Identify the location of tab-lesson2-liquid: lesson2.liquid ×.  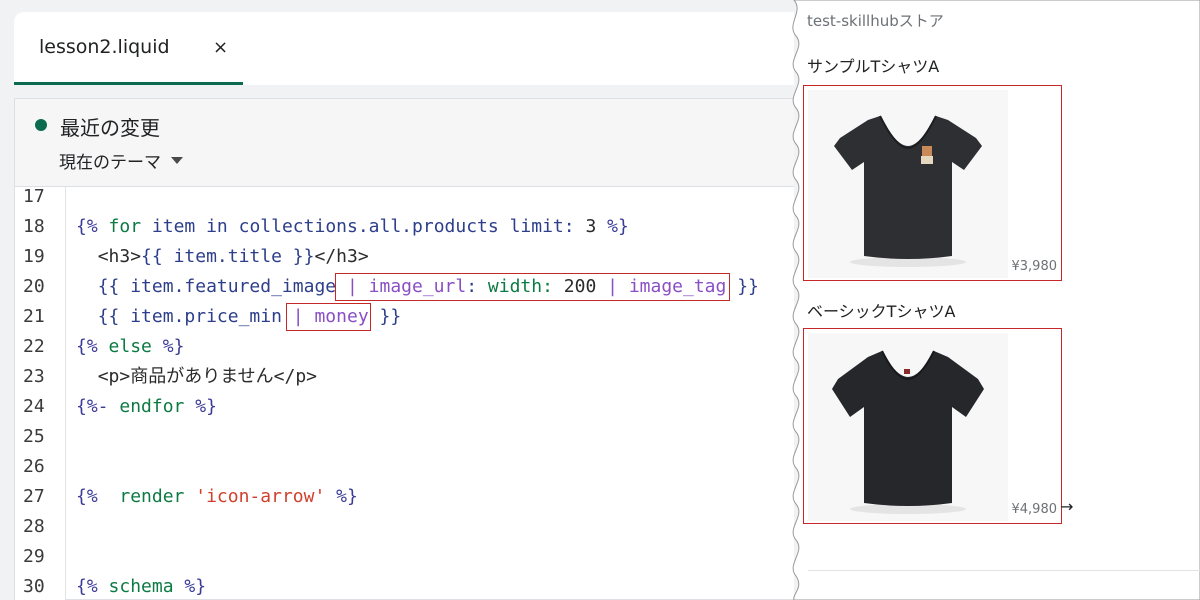
(128, 48).